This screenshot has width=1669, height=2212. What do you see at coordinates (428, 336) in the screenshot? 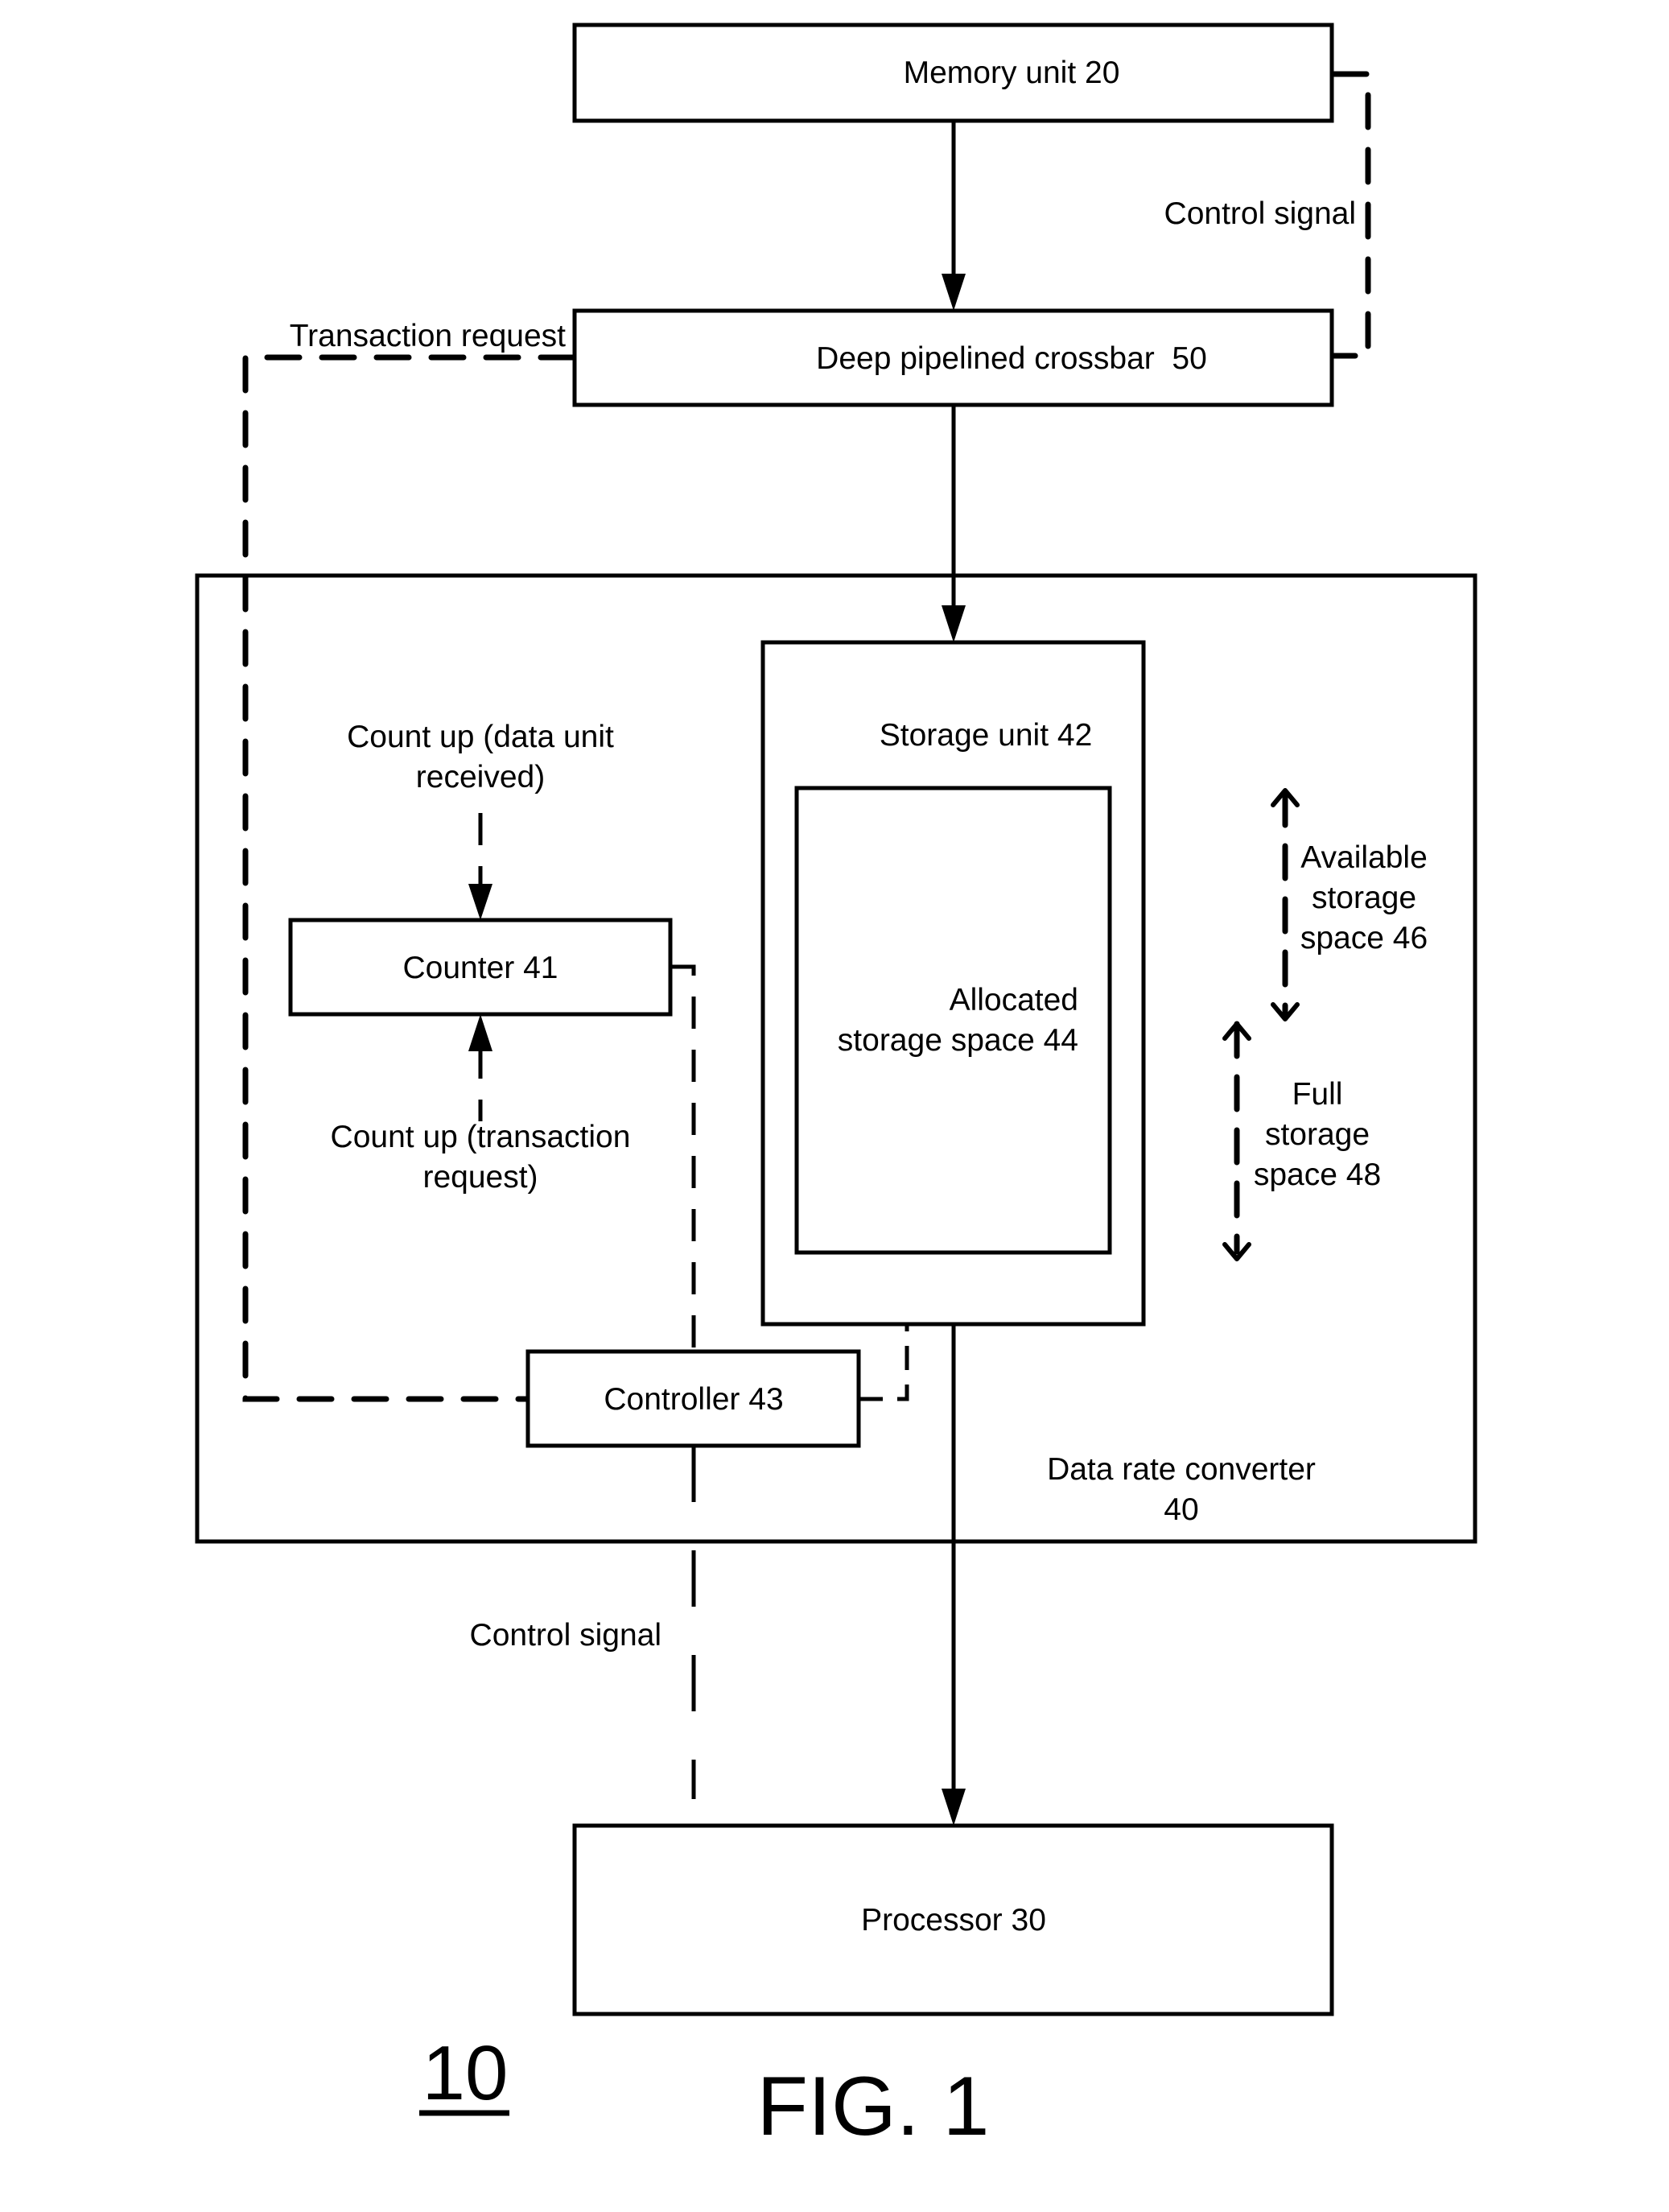
I see `transaction-request-label: Transaction request` at bounding box center [428, 336].